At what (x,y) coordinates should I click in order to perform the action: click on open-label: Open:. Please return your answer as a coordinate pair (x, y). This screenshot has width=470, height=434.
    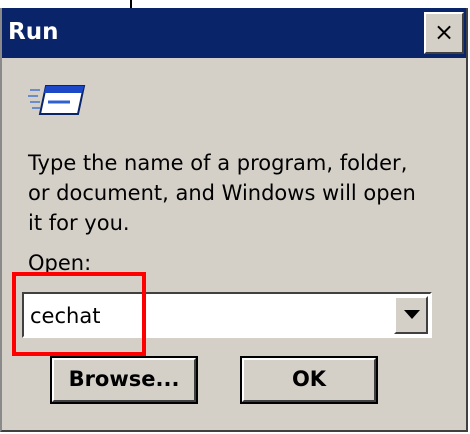
    Looking at the image, I should click on (60, 263).